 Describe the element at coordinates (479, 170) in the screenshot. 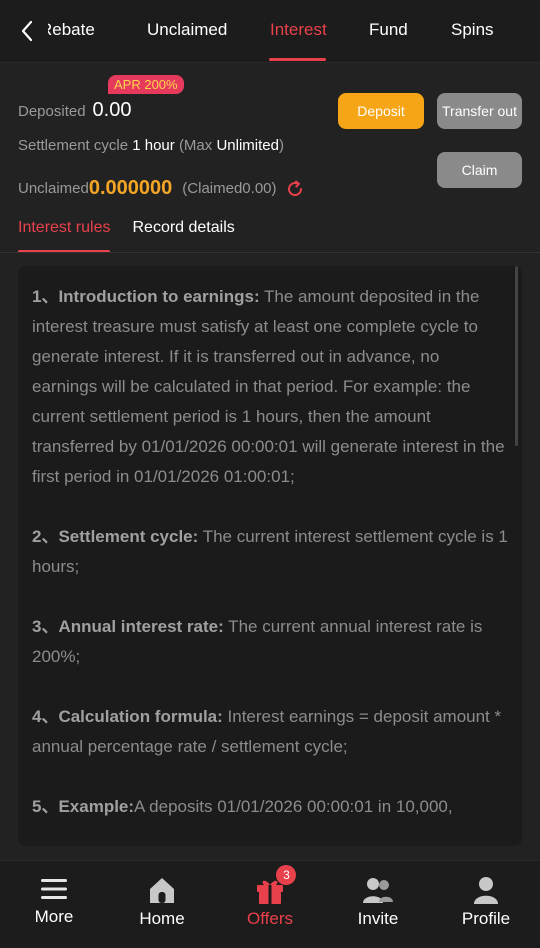

I see `claim-button: Claim` at that location.